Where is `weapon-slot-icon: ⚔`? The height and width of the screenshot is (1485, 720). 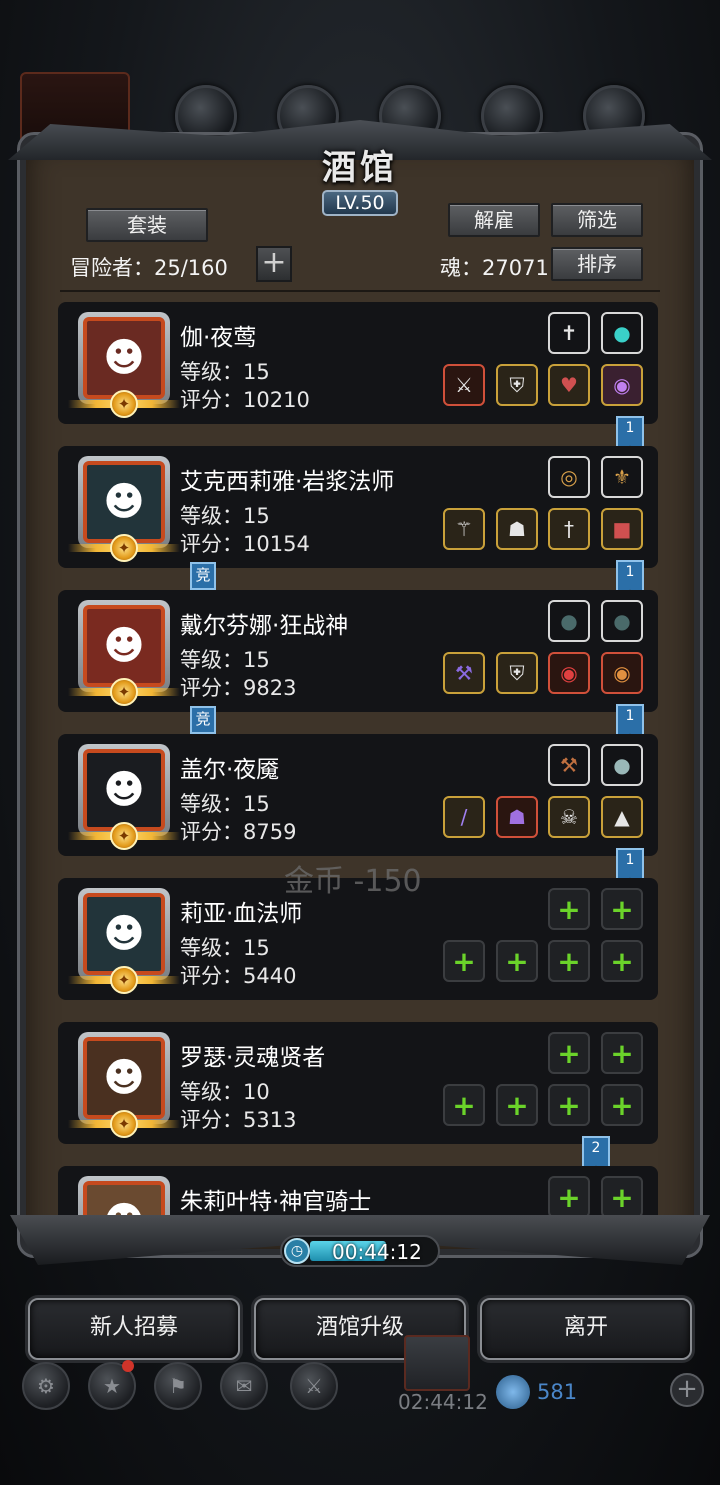 weapon-slot-icon: ⚔ is located at coordinates (464, 385).